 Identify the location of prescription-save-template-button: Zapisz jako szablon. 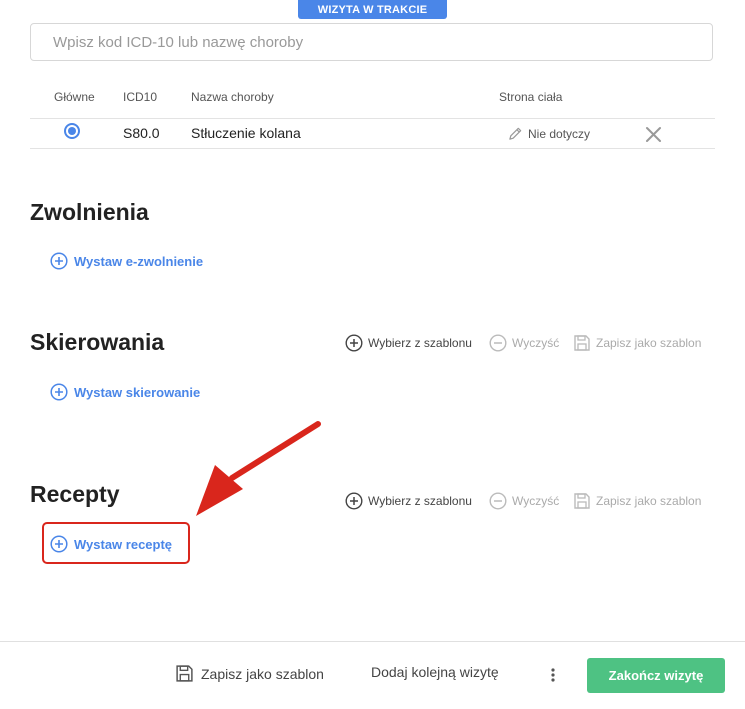
(637, 501).